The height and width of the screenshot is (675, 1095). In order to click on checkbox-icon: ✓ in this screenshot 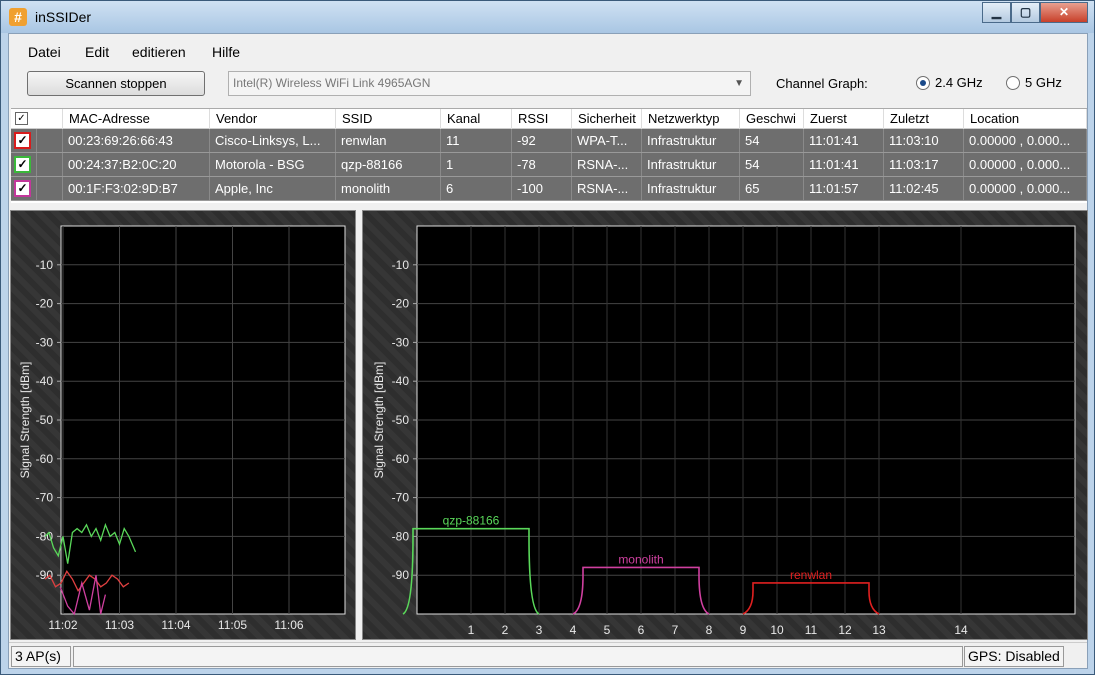, I will do `click(21, 118)`.